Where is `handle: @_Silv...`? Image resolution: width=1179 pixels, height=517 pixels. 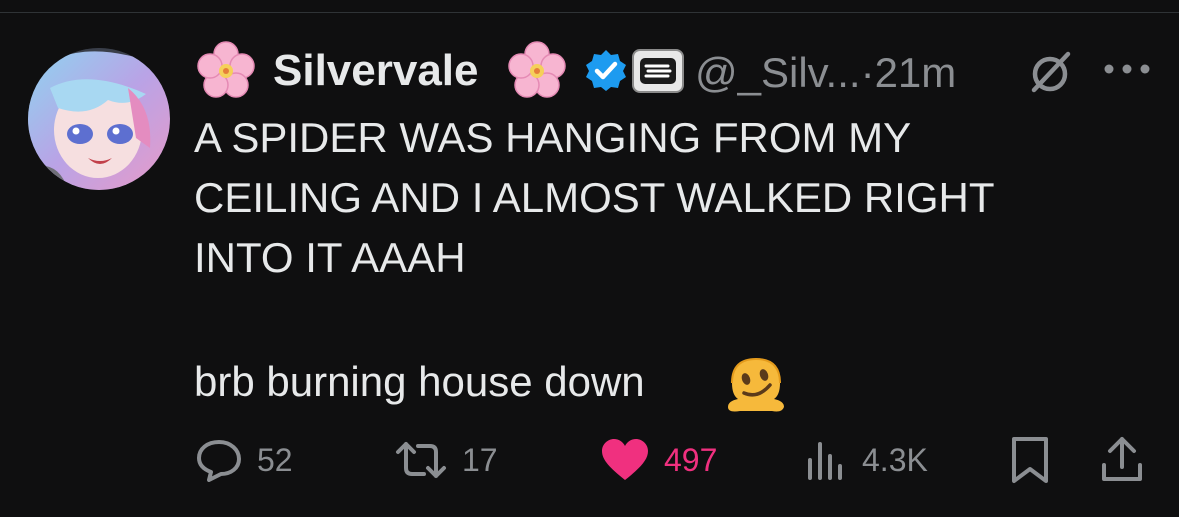
handle: @_Silv... is located at coordinates (778, 72).